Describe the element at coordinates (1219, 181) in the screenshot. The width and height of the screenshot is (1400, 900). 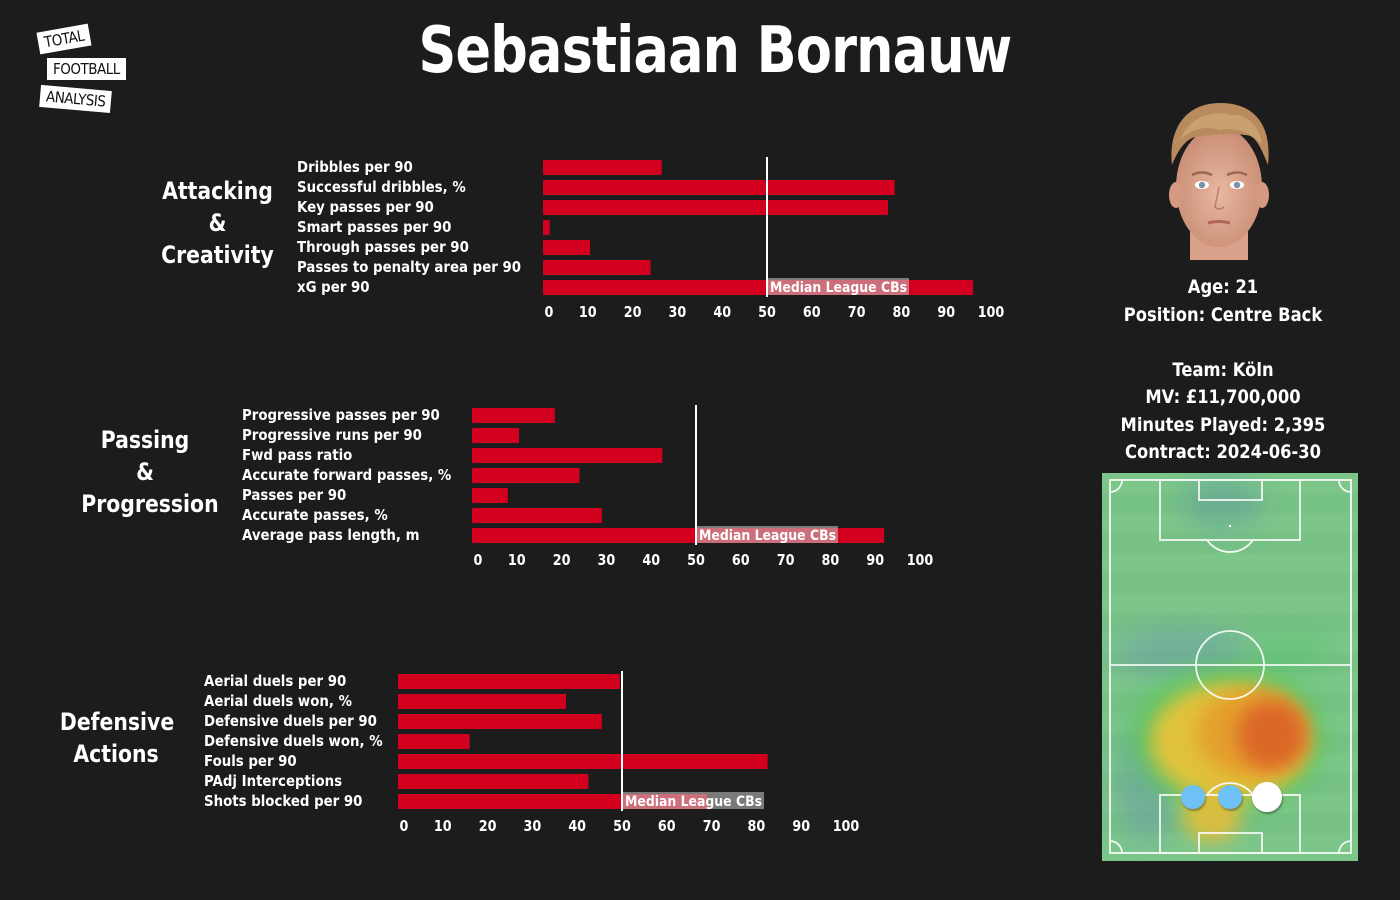
I see `player-photo` at that location.